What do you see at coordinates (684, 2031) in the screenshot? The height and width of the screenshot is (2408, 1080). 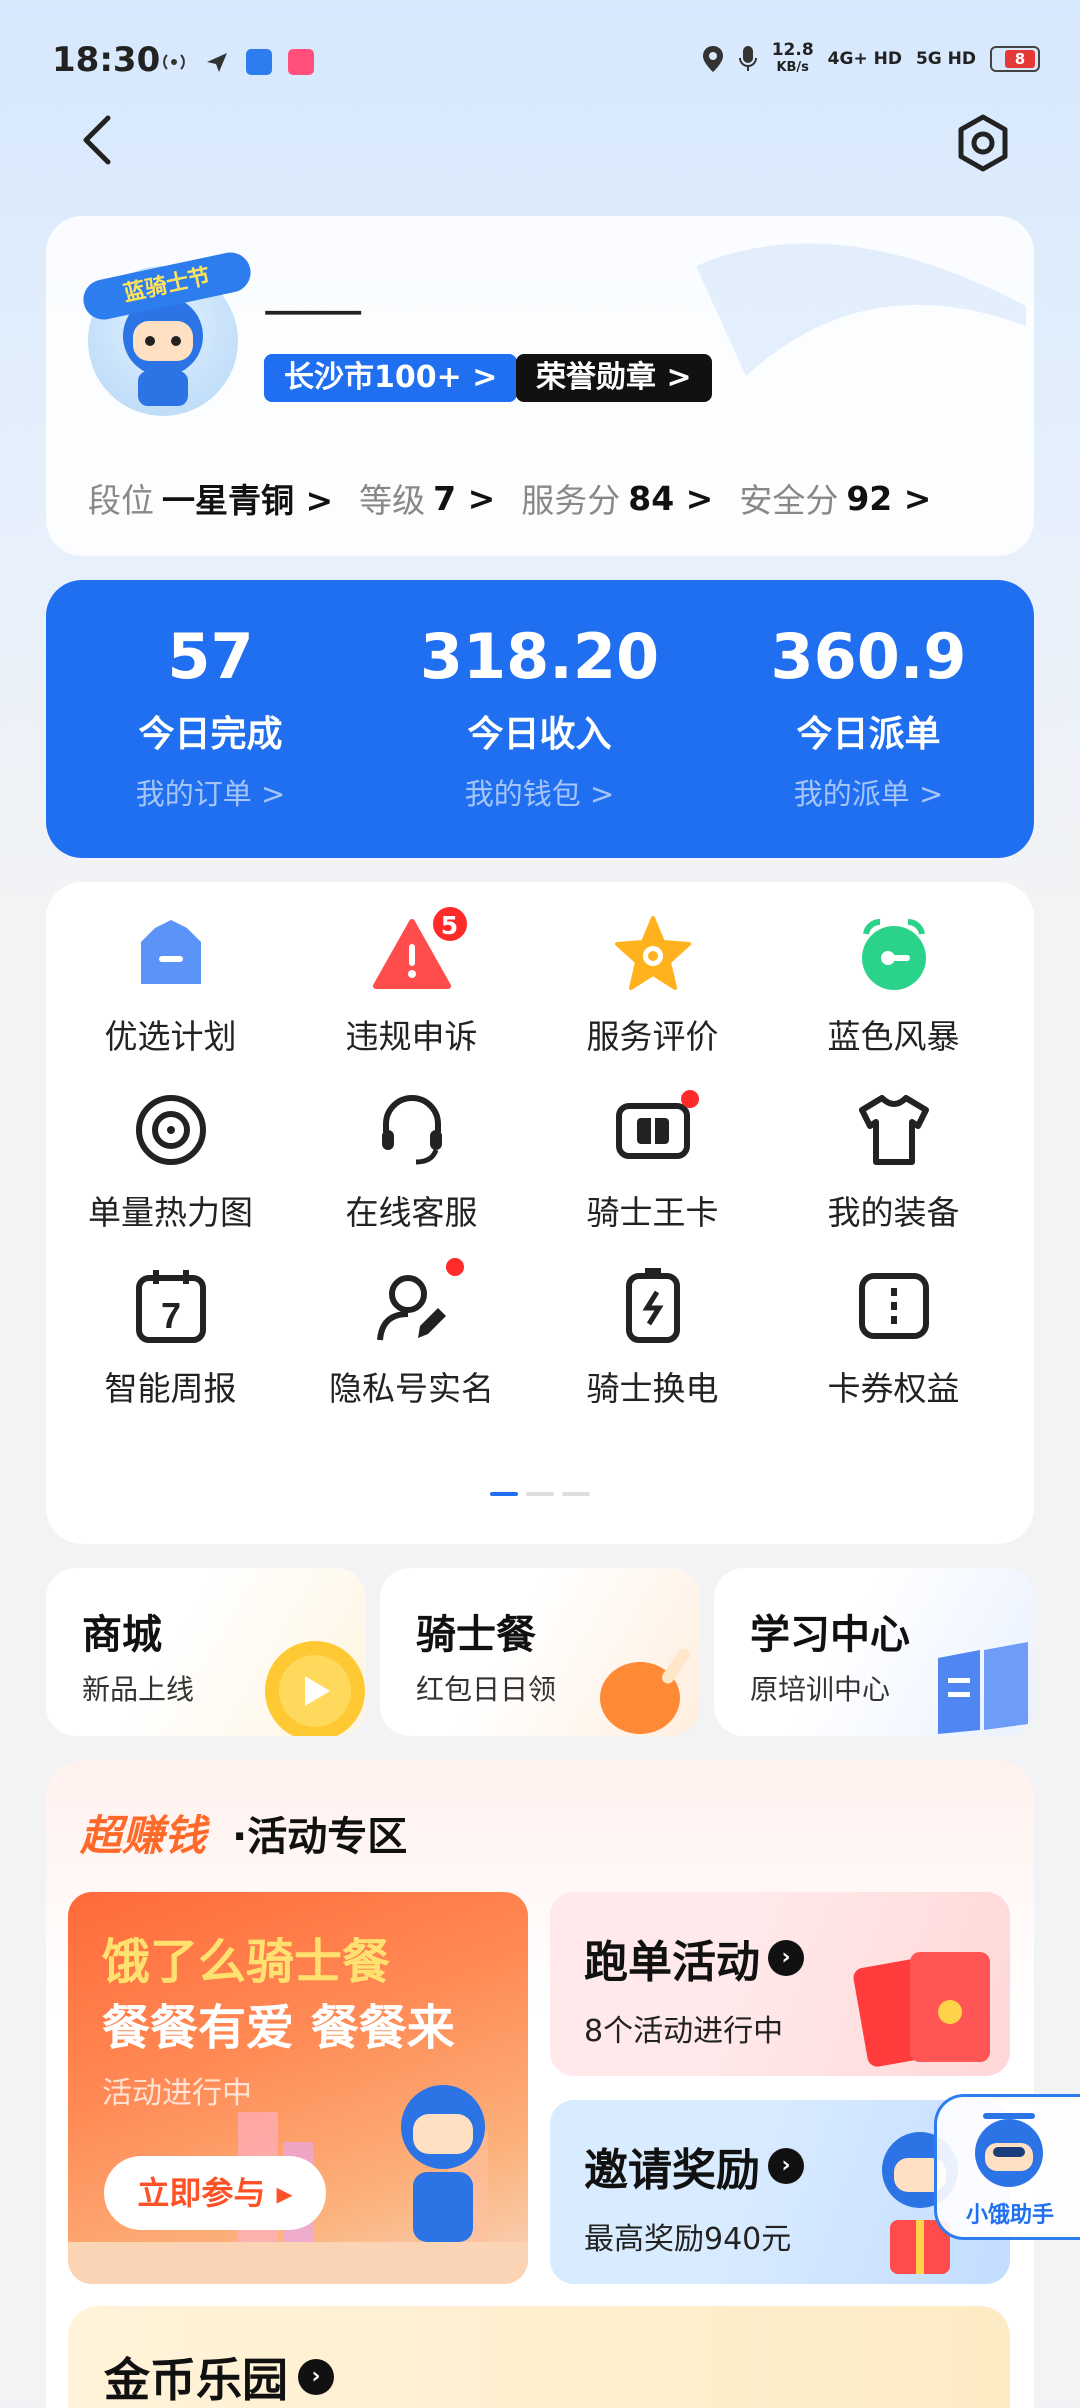 I see `run-activity-subtitle: 8个活动进行中` at bounding box center [684, 2031].